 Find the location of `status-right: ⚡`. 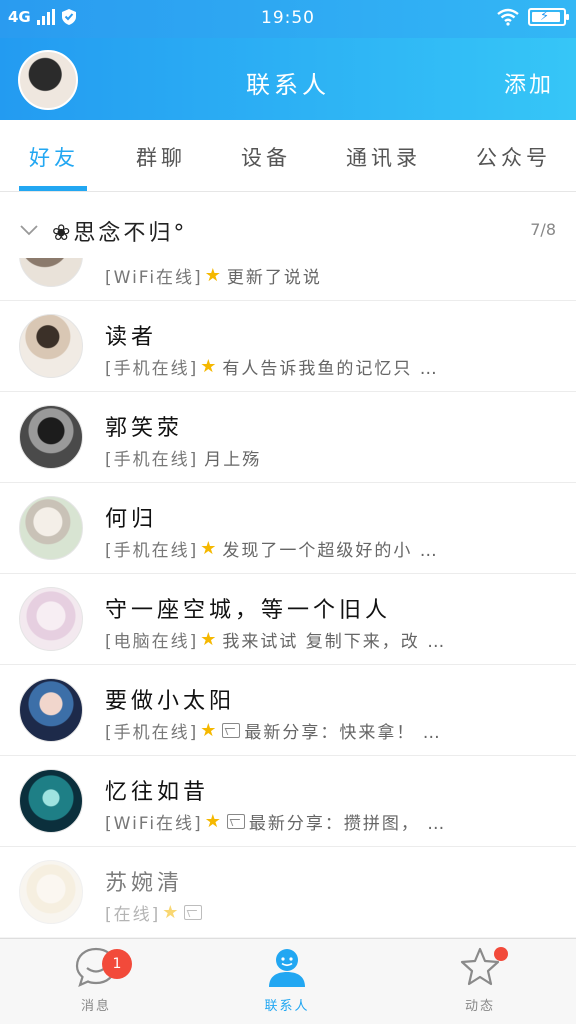

status-right: ⚡ is located at coordinates (532, 17).